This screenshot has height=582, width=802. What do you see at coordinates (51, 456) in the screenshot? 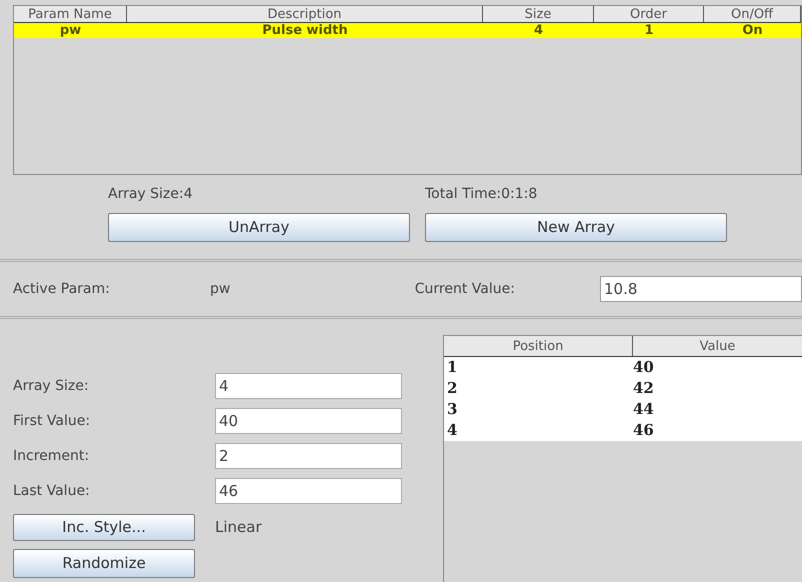
I see `field-label: Increment:` at bounding box center [51, 456].